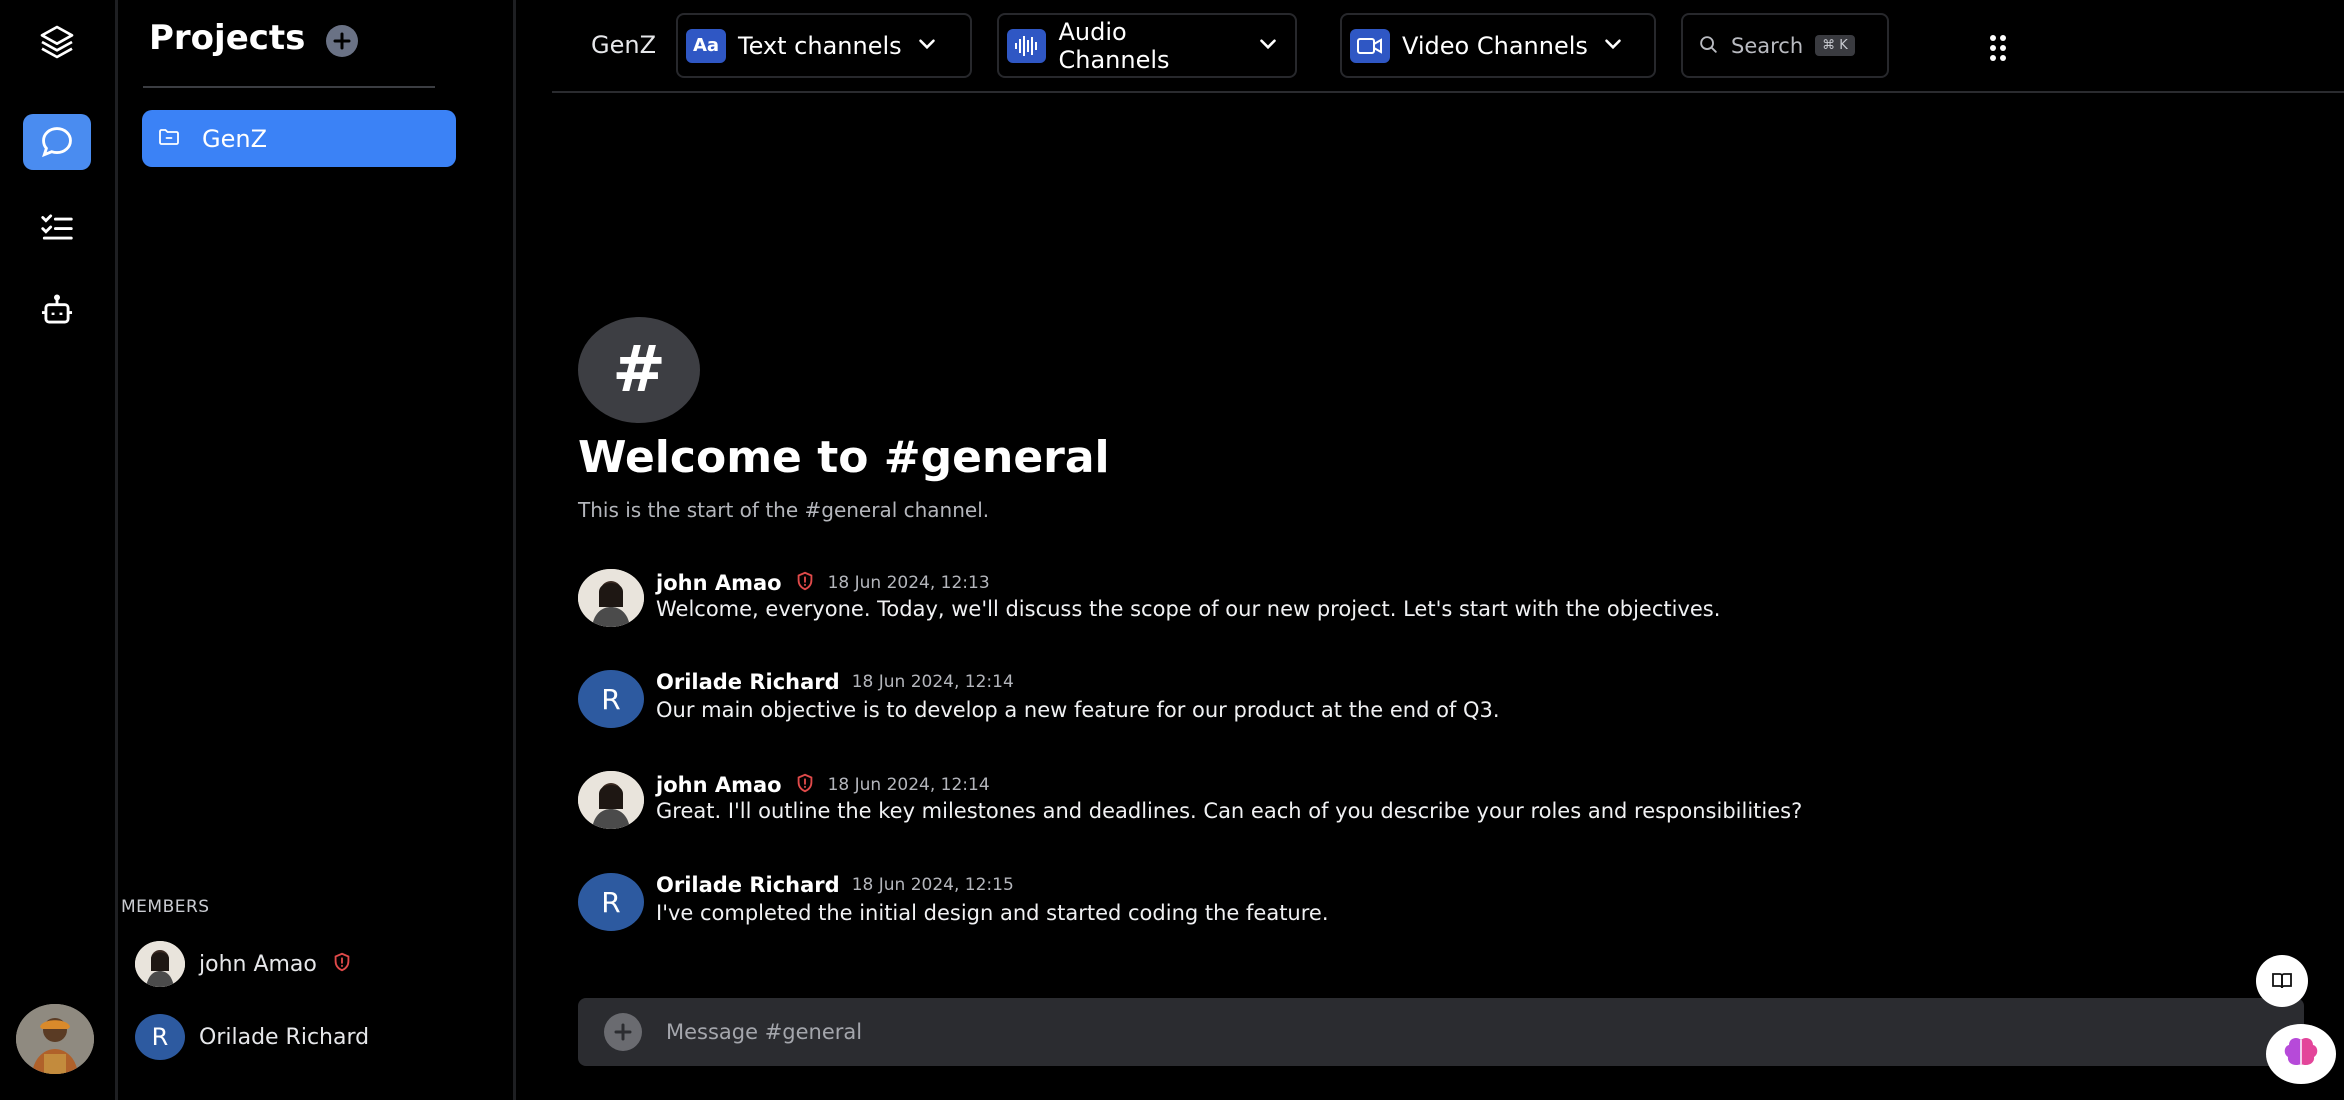 The image size is (2344, 1100). What do you see at coordinates (55, 1039) in the screenshot?
I see `user-avatar` at bounding box center [55, 1039].